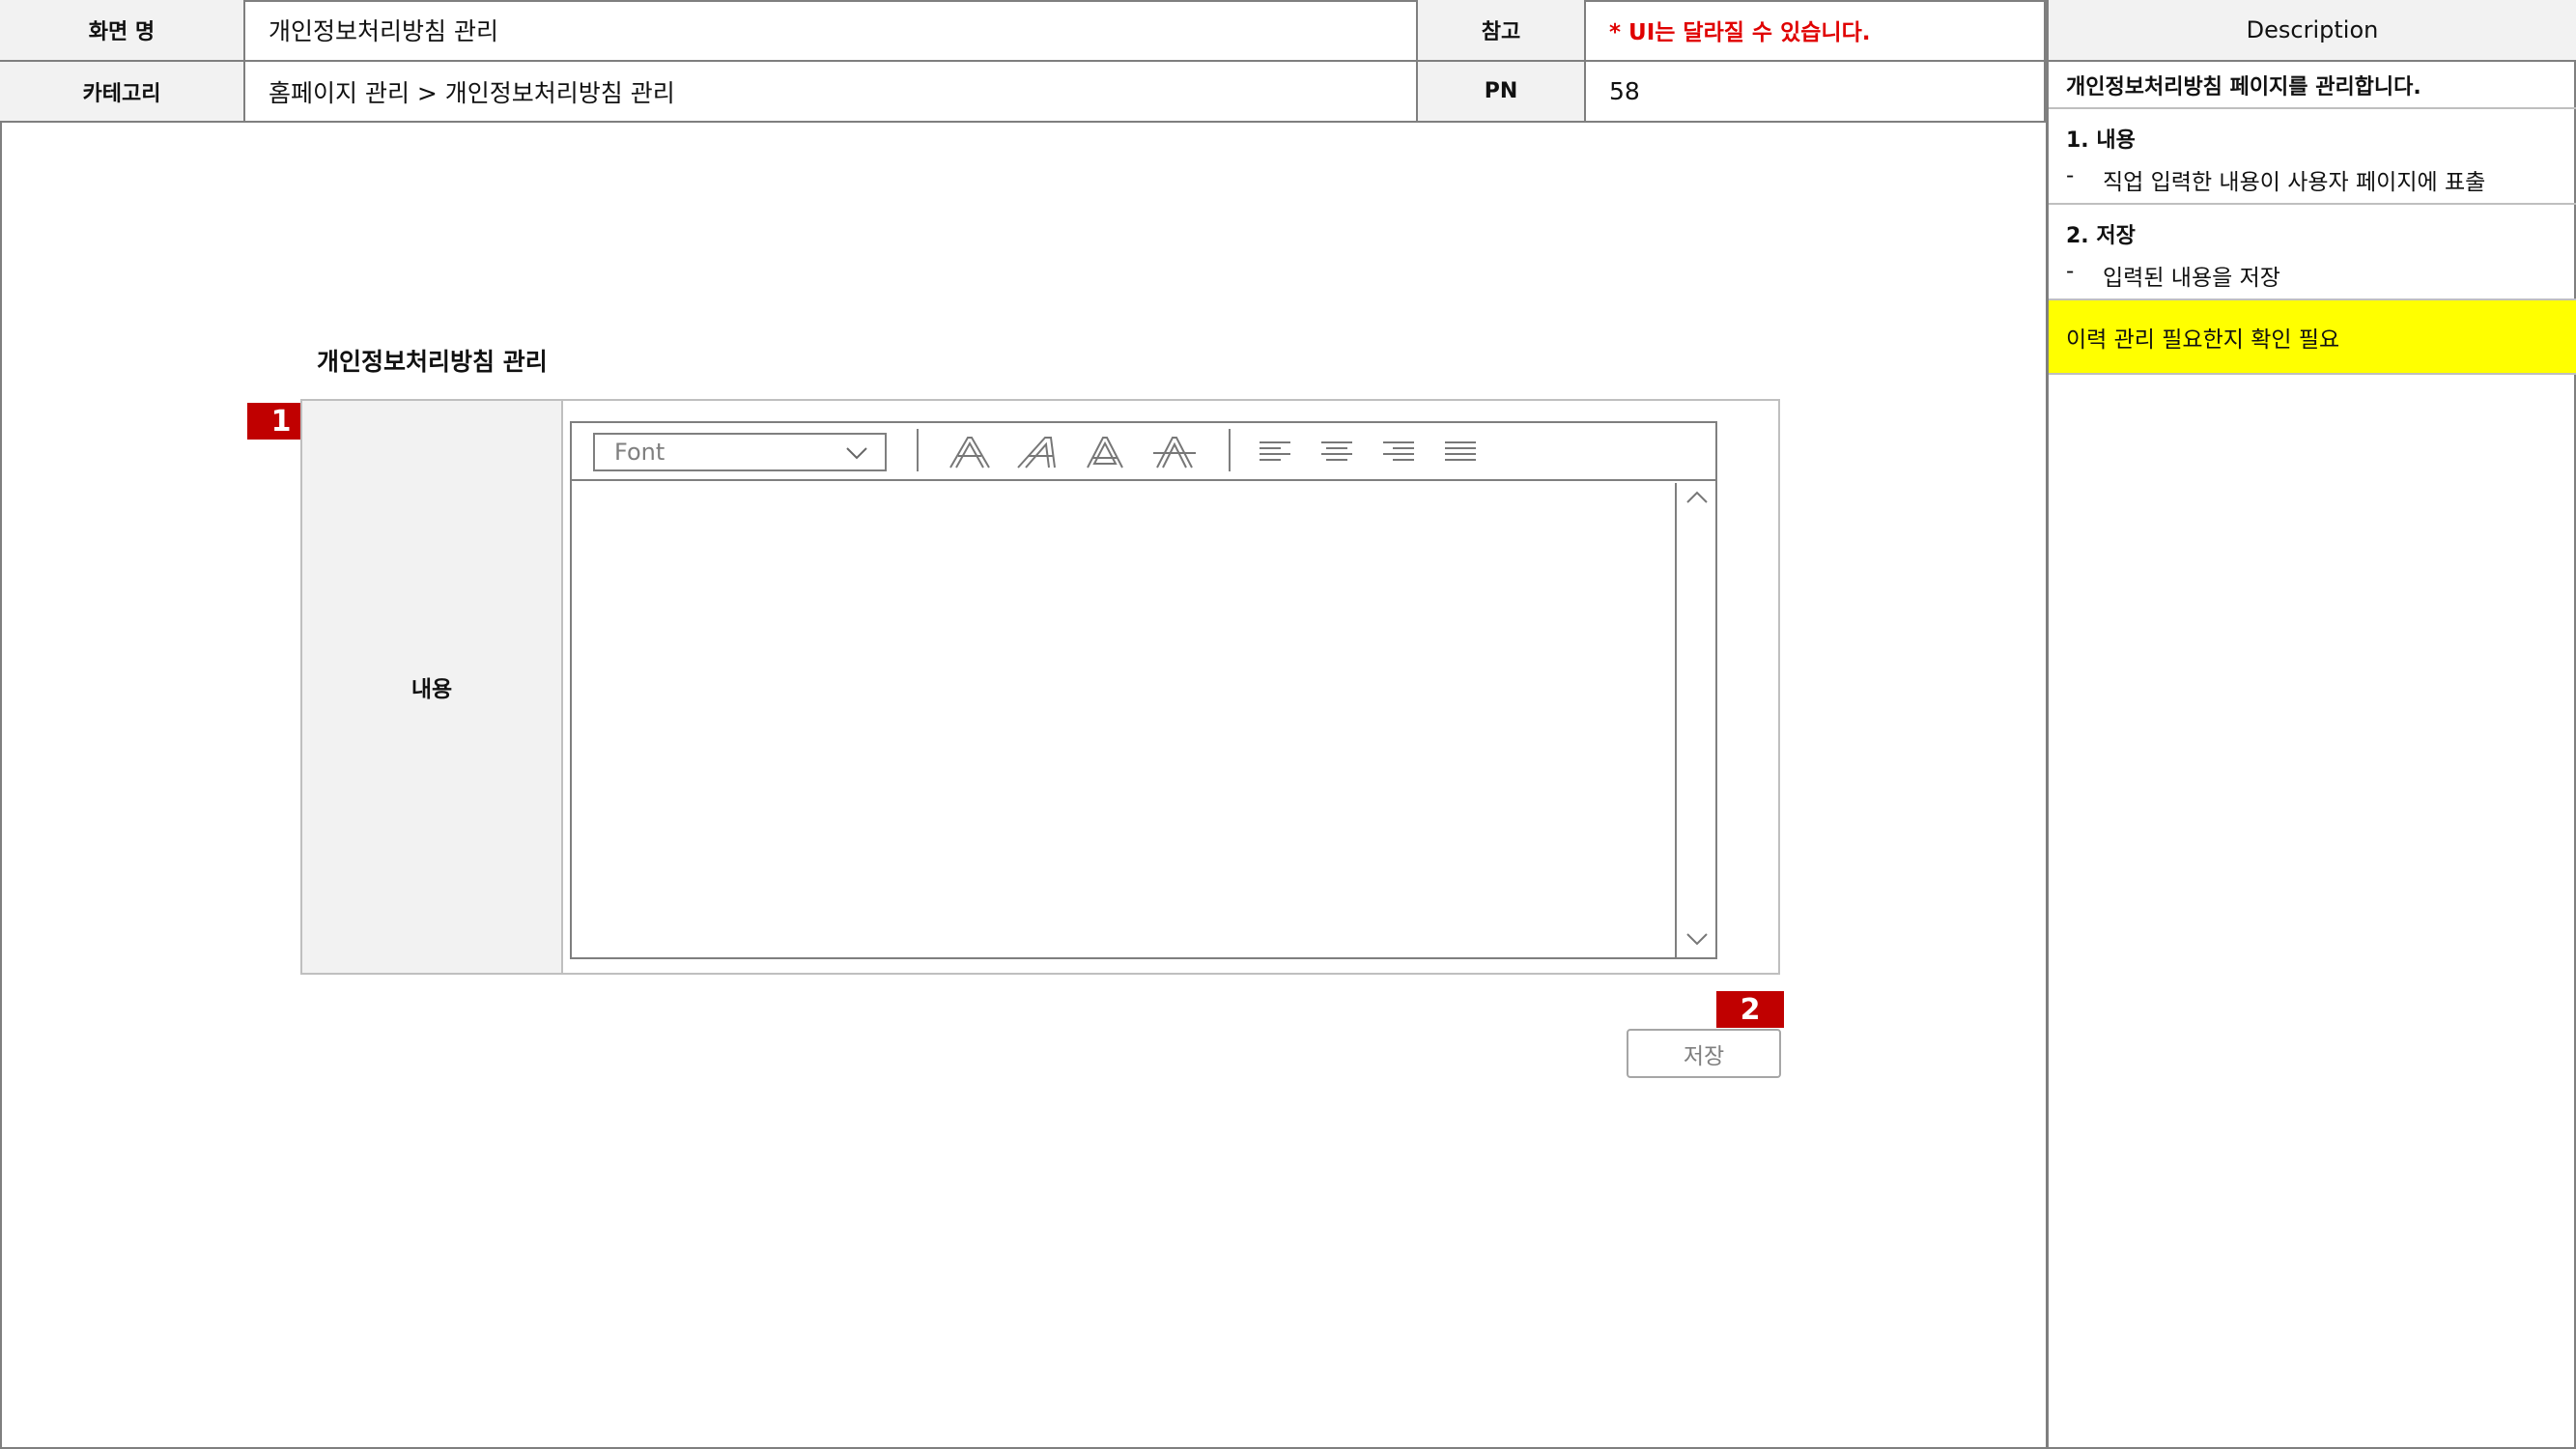  I want to click on font-outline-icon, so click(1105, 452).